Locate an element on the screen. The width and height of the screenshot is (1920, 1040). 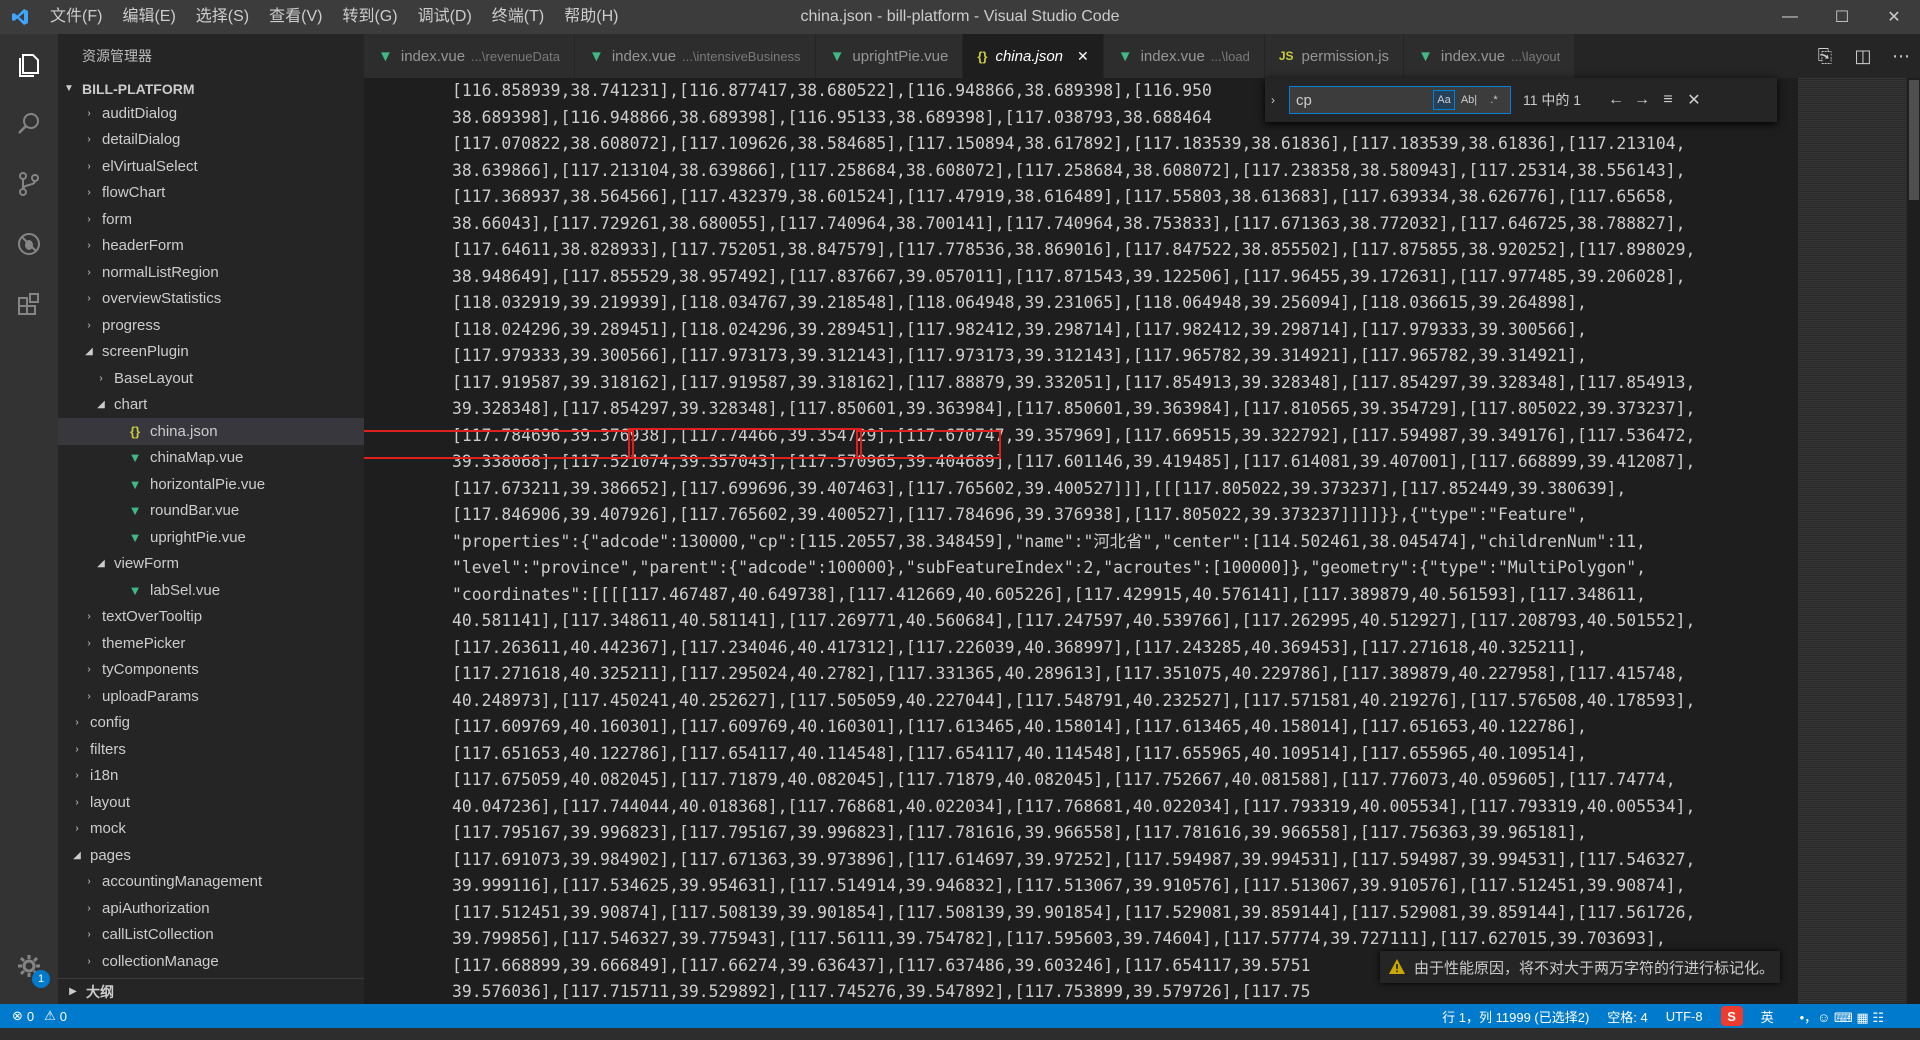
problems-indicator: ⊗ 0 ⚠ 0 is located at coordinates (33, 1016).